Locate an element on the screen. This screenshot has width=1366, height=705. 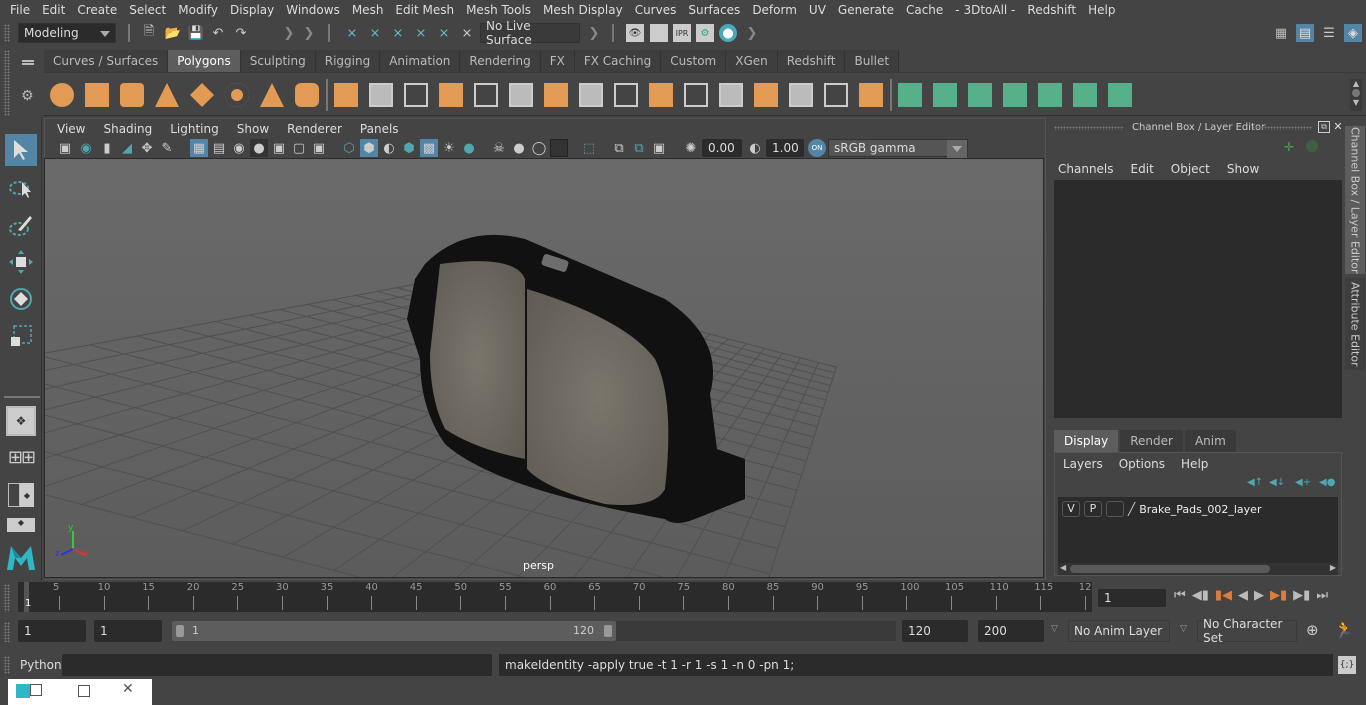
fill-hole-icon is located at coordinates (661, 95).